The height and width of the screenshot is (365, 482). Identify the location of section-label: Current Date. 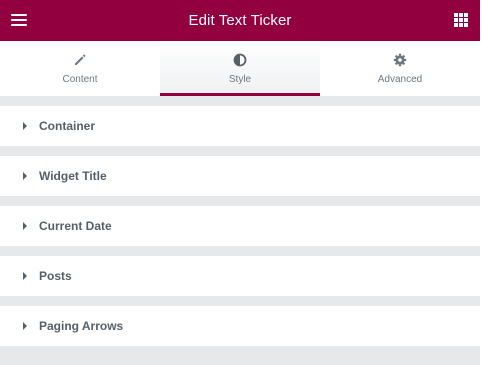
(75, 226).